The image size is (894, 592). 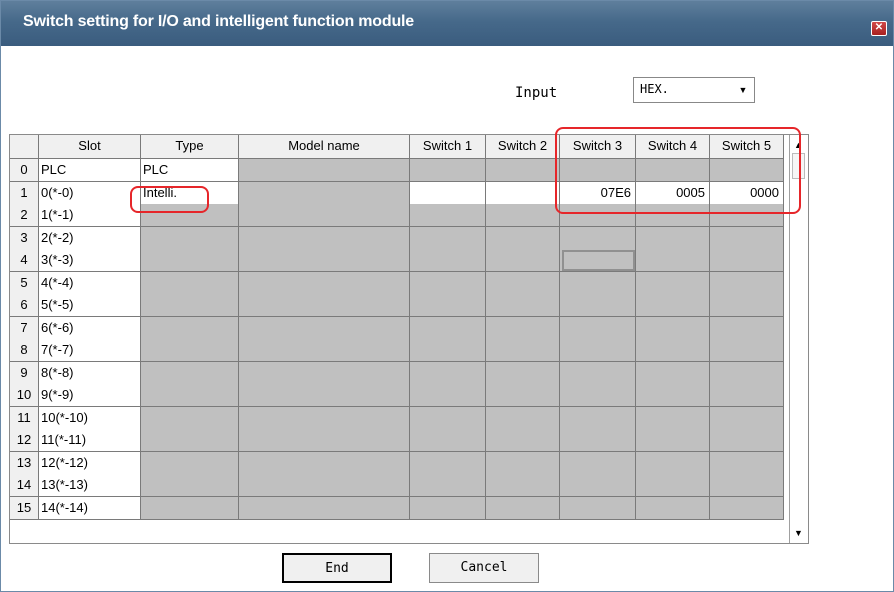 I want to click on cancel-button: Cancel, so click(x=484, y=568).